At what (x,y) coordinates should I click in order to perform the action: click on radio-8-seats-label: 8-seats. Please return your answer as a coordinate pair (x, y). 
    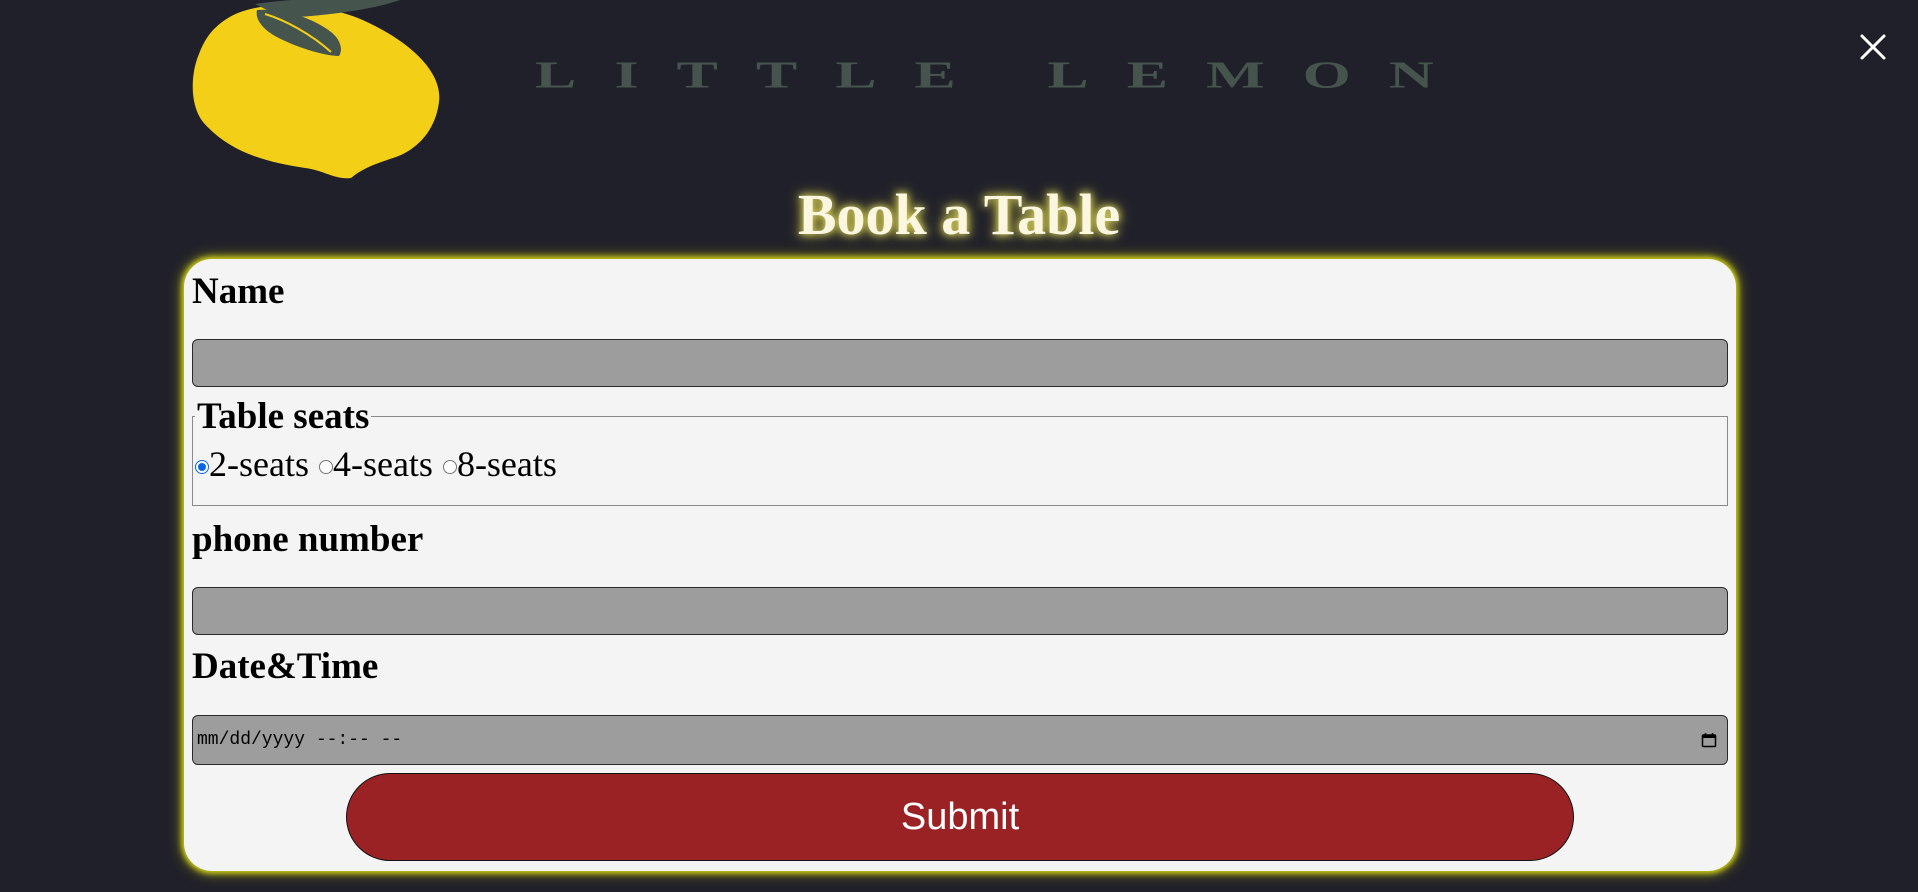
    Looking at the image, I should click on (507, 464).